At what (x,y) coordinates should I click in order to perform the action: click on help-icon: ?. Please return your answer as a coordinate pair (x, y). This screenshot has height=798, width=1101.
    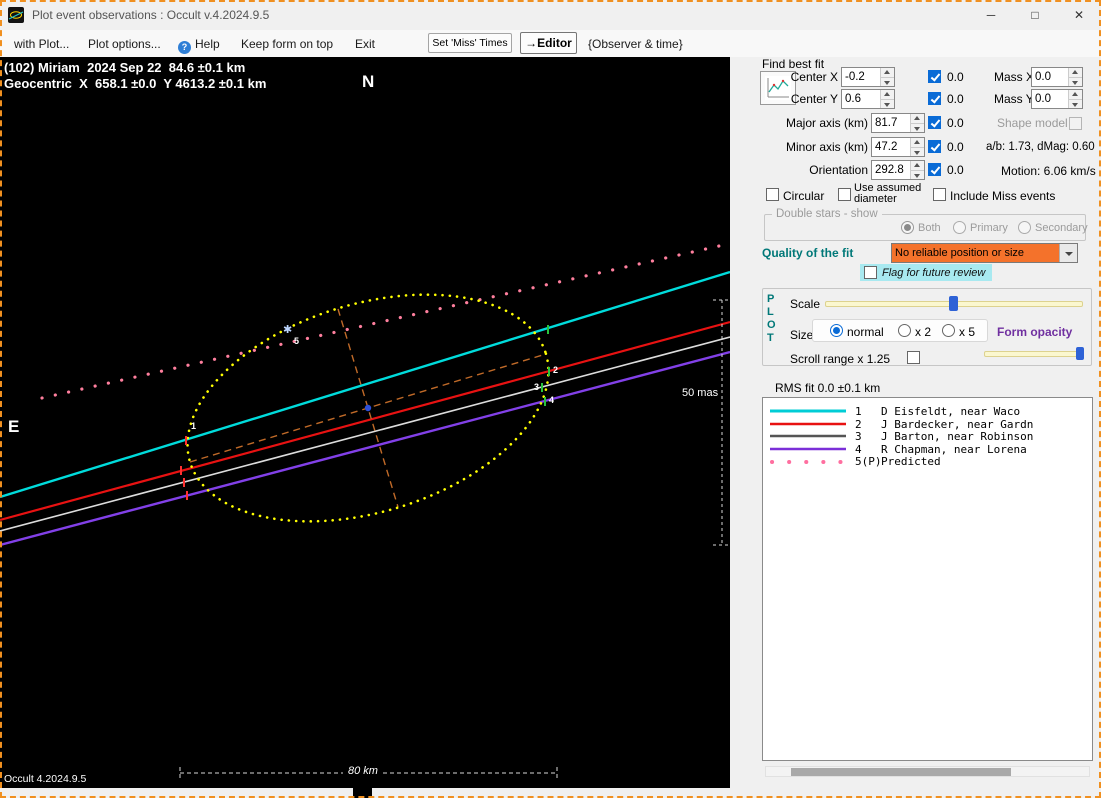
    Looking at the image, I should click on (184, 47).